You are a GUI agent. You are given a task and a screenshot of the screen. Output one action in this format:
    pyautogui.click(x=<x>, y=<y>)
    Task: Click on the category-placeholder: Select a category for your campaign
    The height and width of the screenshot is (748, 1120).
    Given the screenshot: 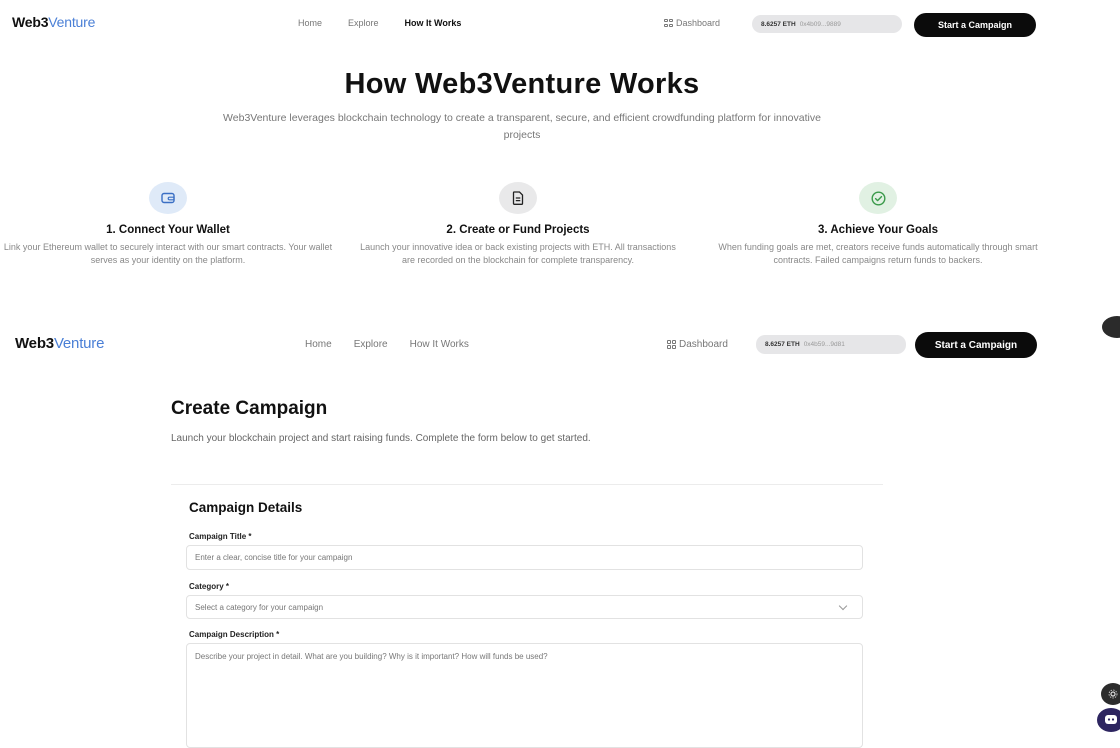 What is the action you would take?
    pyautogui.click(x=259, y=607)
    